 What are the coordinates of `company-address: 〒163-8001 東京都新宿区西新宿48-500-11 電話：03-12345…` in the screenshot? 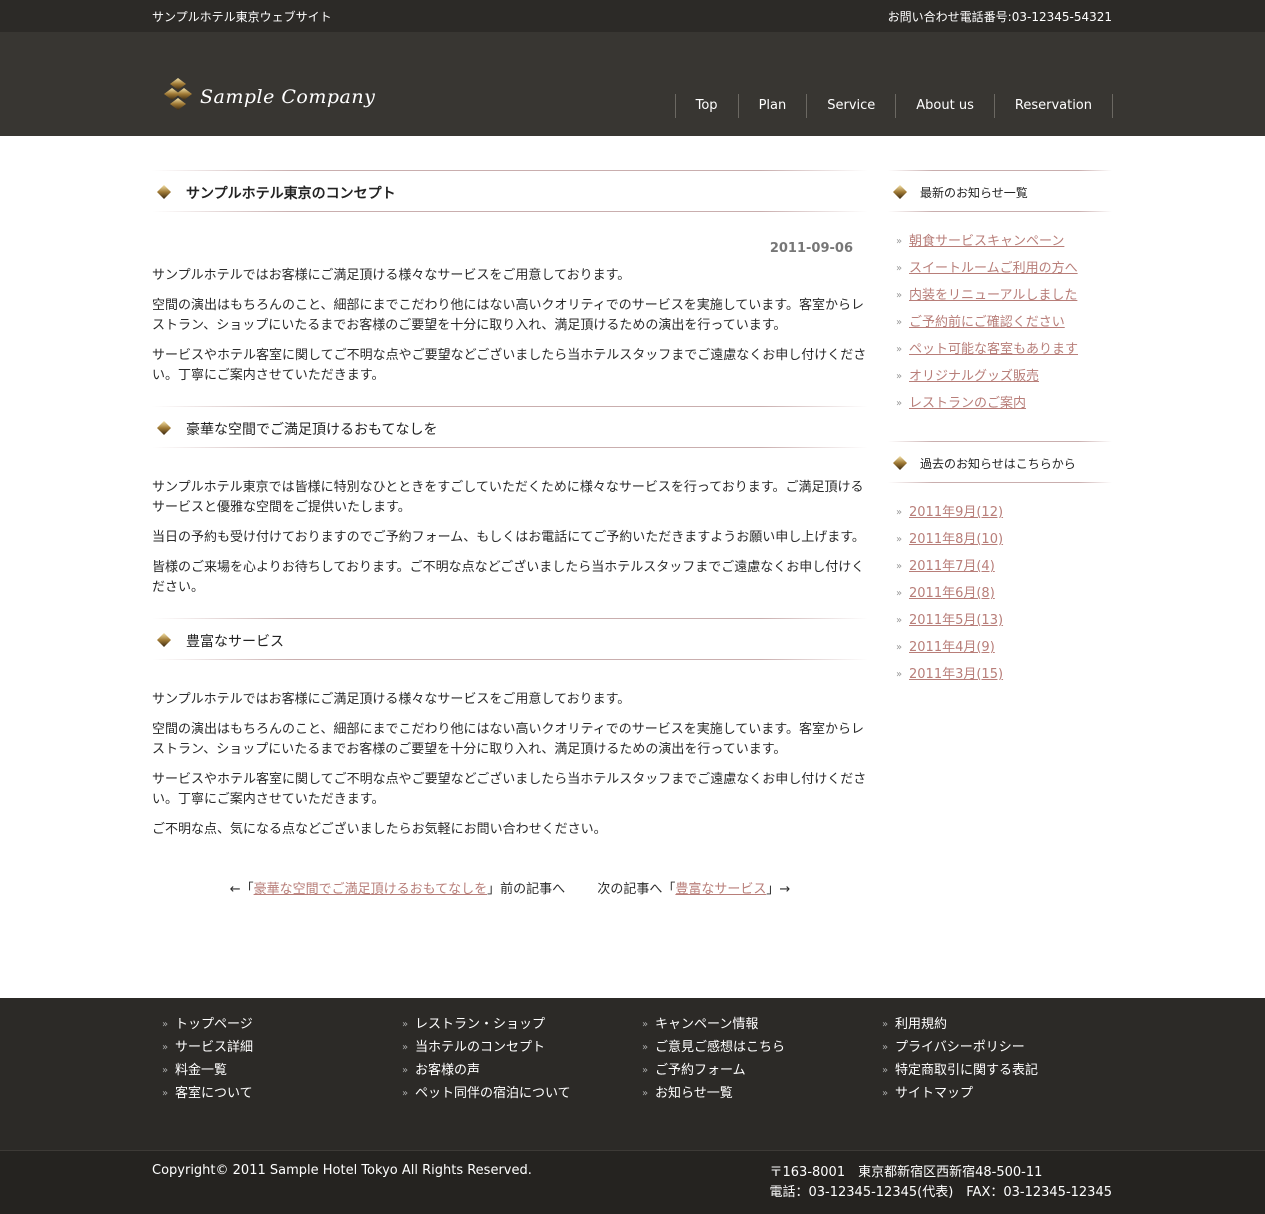 It's located at (941, 1183).